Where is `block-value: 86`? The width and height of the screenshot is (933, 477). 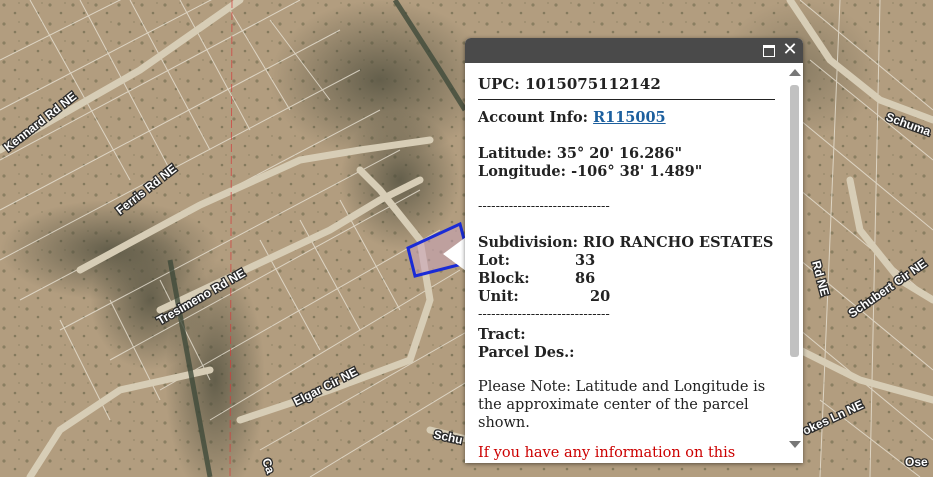 block-value: 86 is located at coordinates (585, 278).